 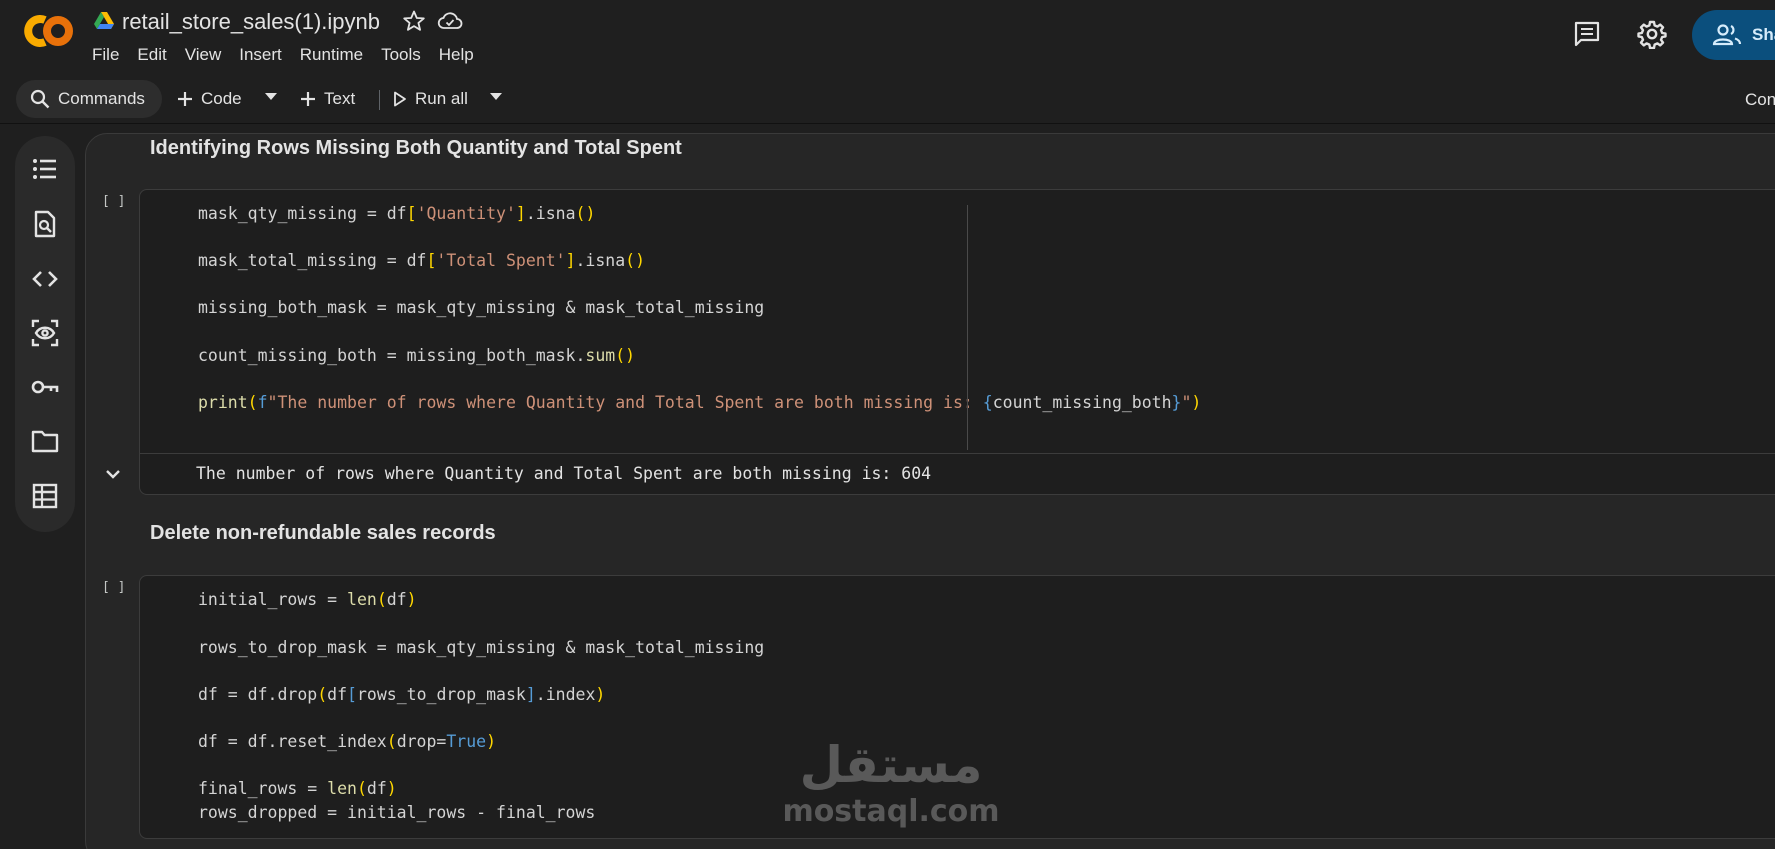 What do you see at coordinates (406, 55) in the screenshot?
I see `menu-tools: Tools` at bounding box center [406, 55].